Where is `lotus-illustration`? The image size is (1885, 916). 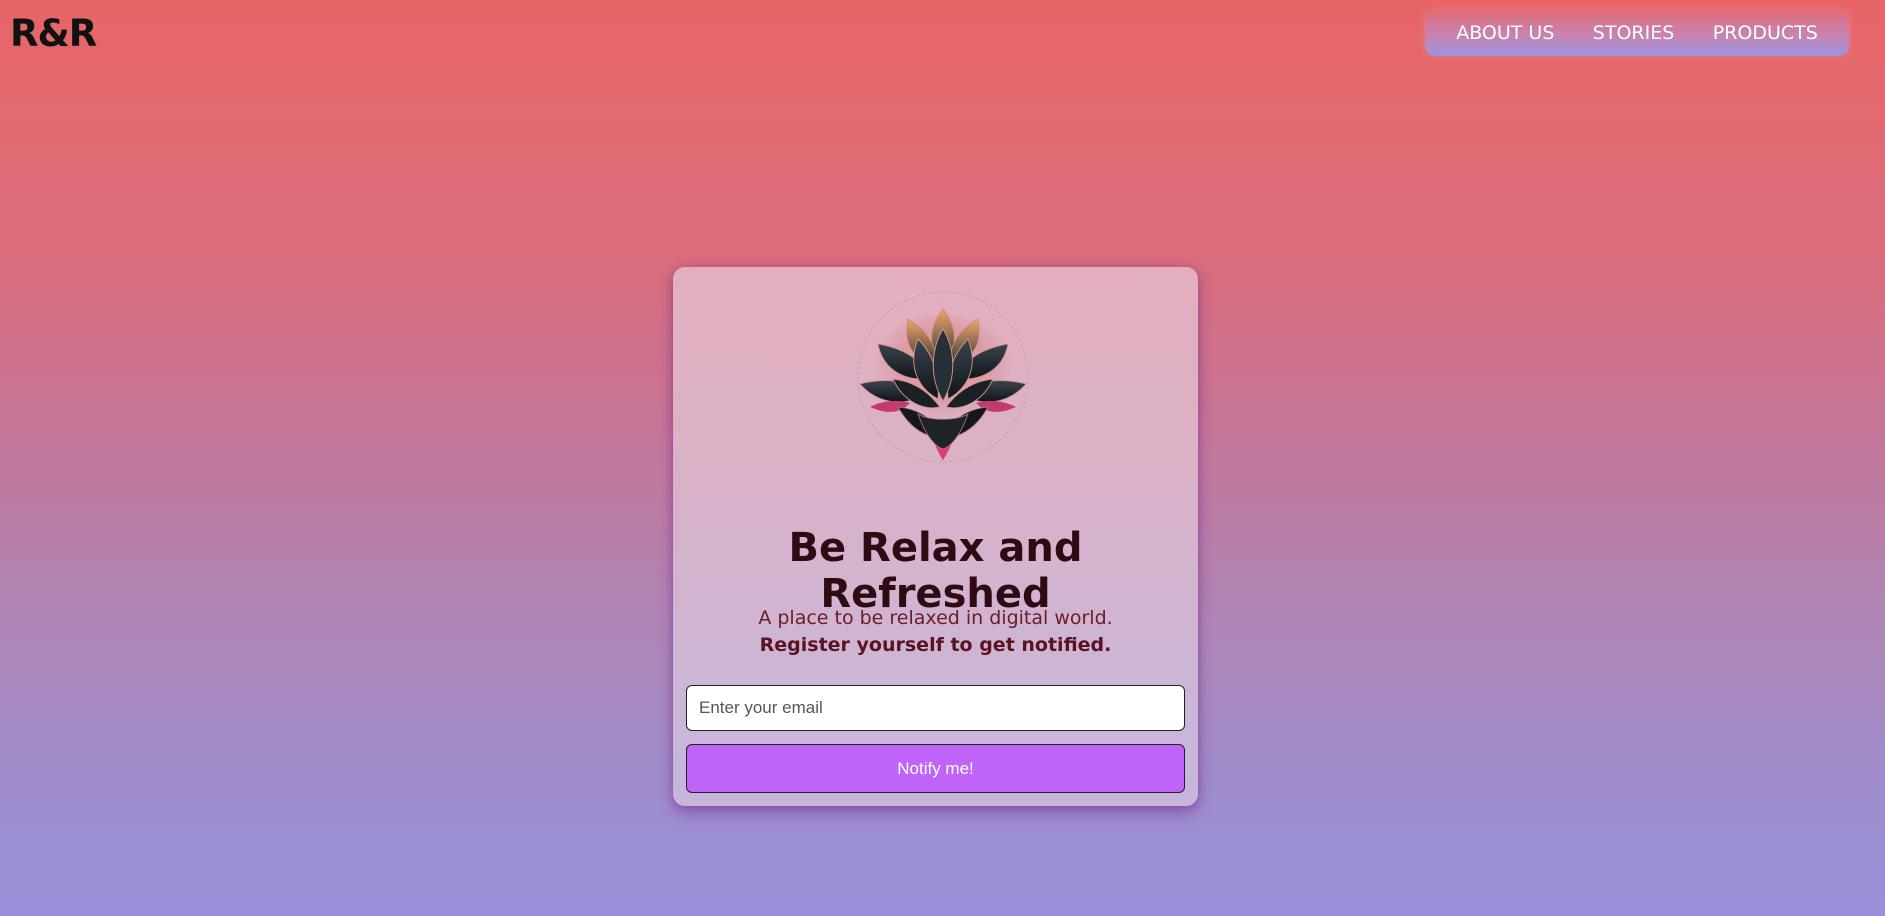
lotus-illustration is located at coordinates (943, 377).